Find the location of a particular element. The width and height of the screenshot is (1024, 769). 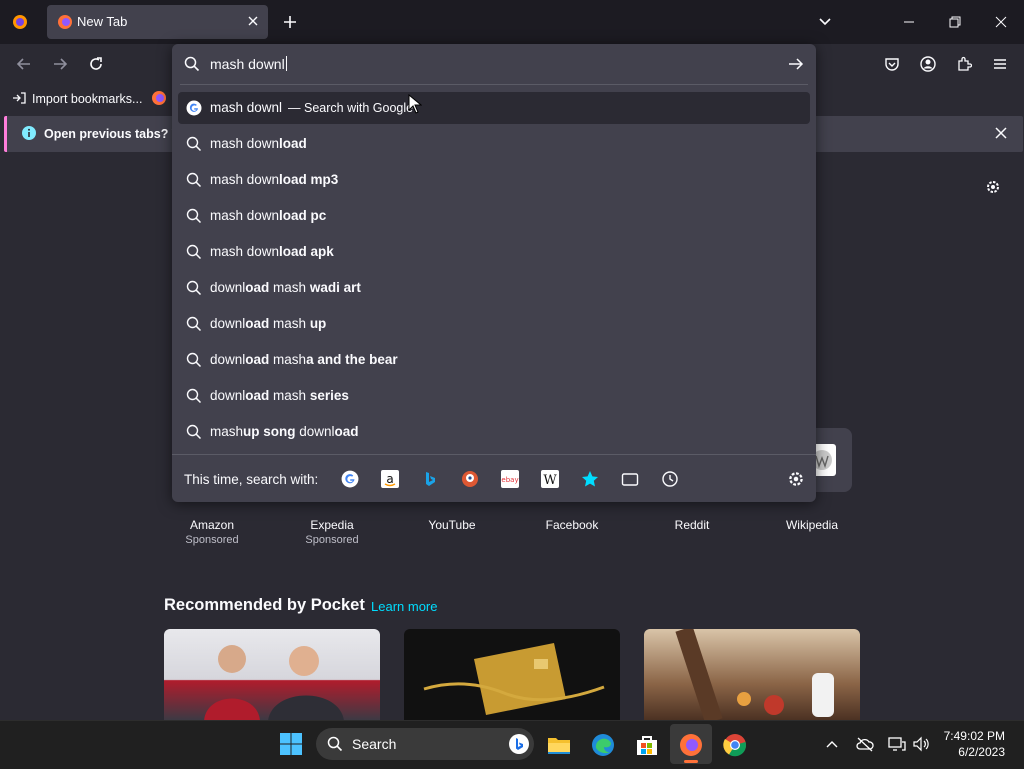

pocket-learn-more-link: Learn more is located at coordinates (404, 606).